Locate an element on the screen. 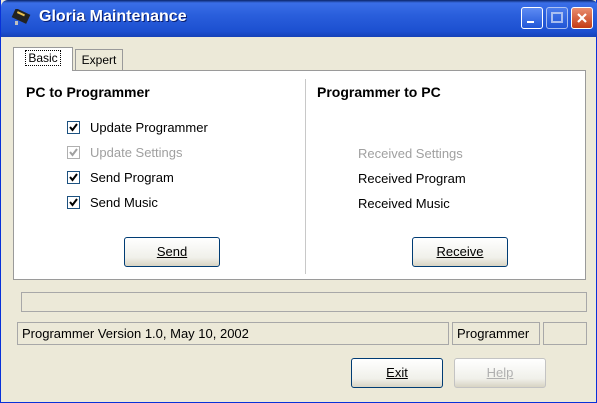  tab-expert: Expert is located at coordinates (99, 60).